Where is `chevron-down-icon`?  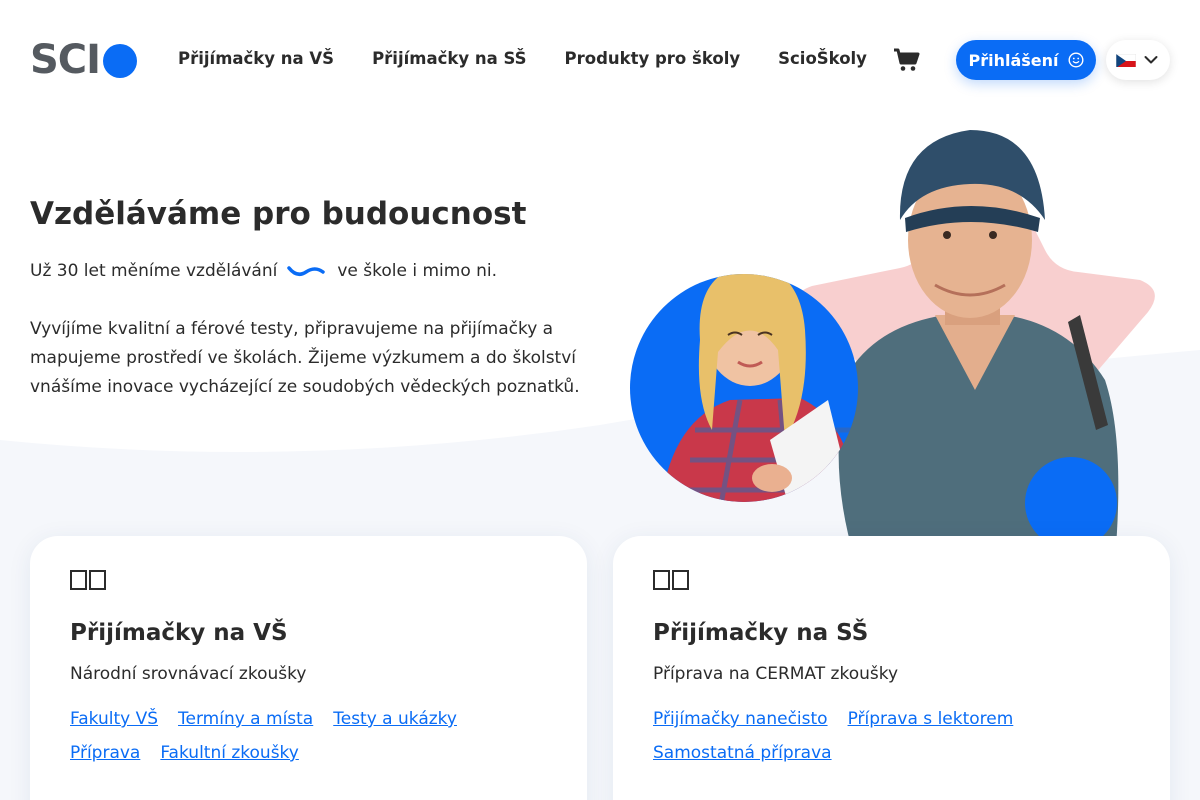
chevron-down-icon is located at coordinates (1151, 60).